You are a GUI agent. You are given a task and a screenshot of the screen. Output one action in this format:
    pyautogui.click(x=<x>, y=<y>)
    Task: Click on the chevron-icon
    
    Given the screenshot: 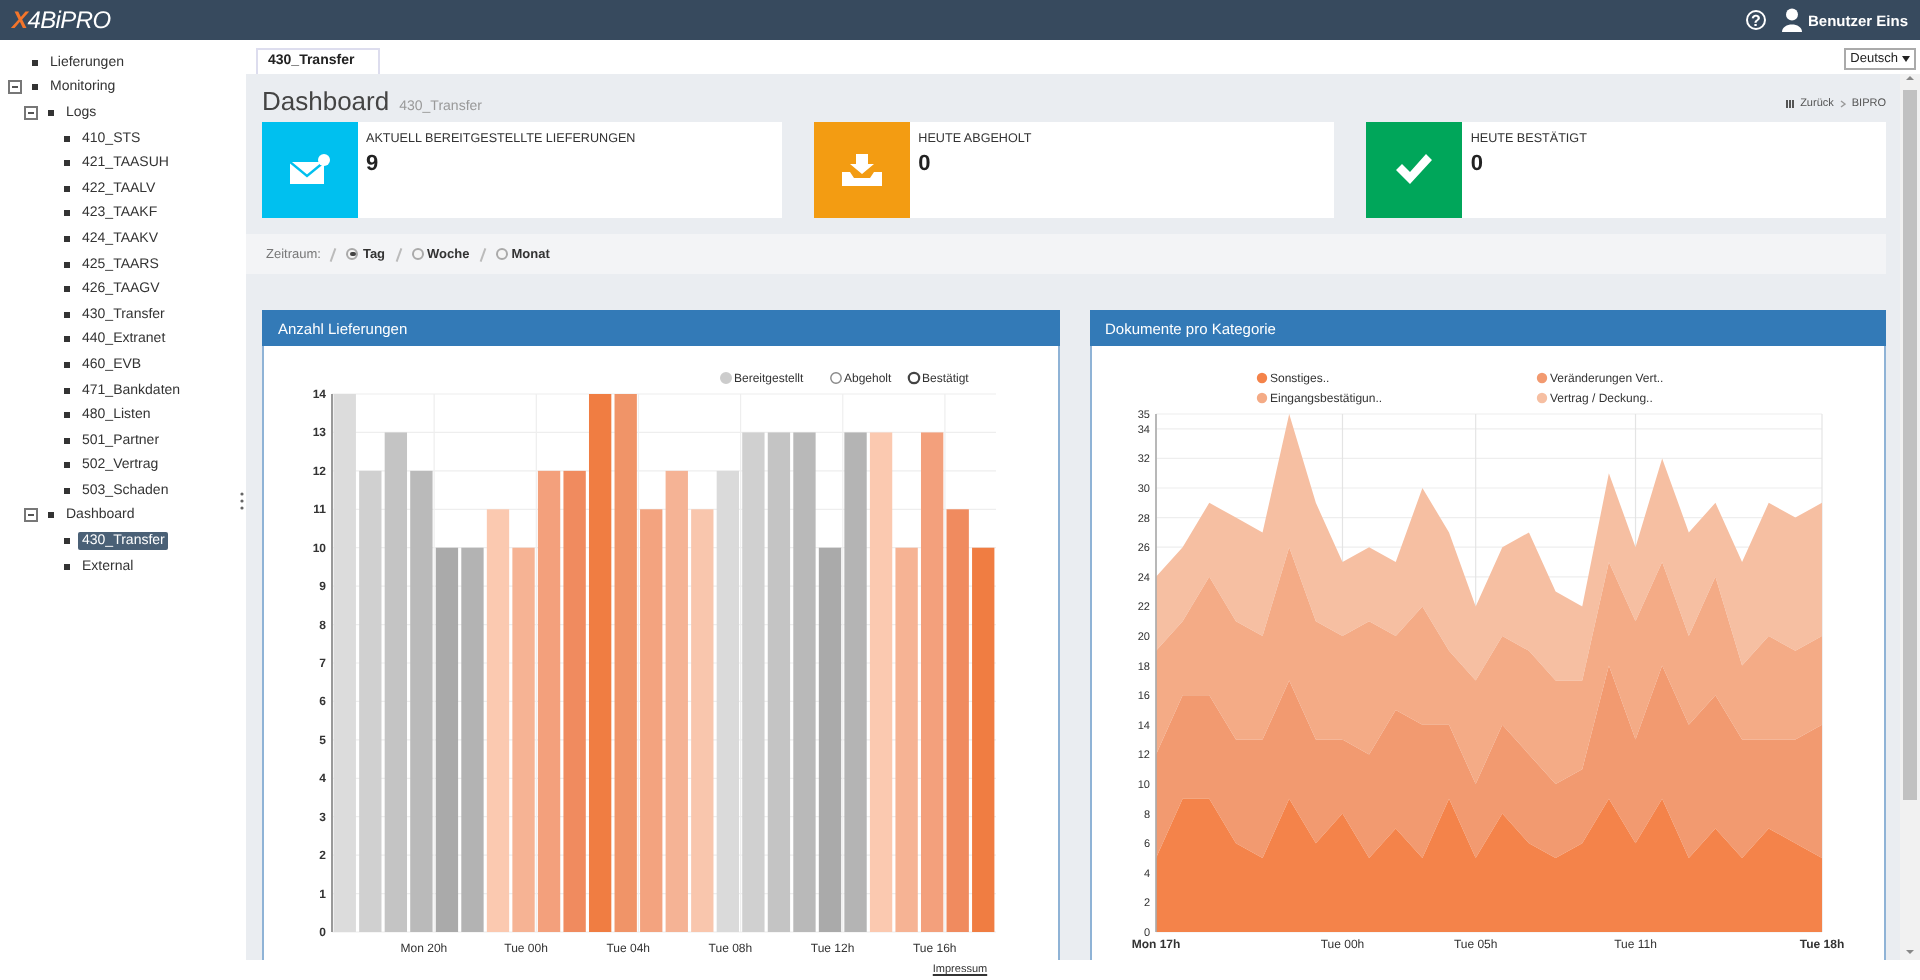 What is the action you would take?
    pyautogui.click(x=1842, y=104)
    